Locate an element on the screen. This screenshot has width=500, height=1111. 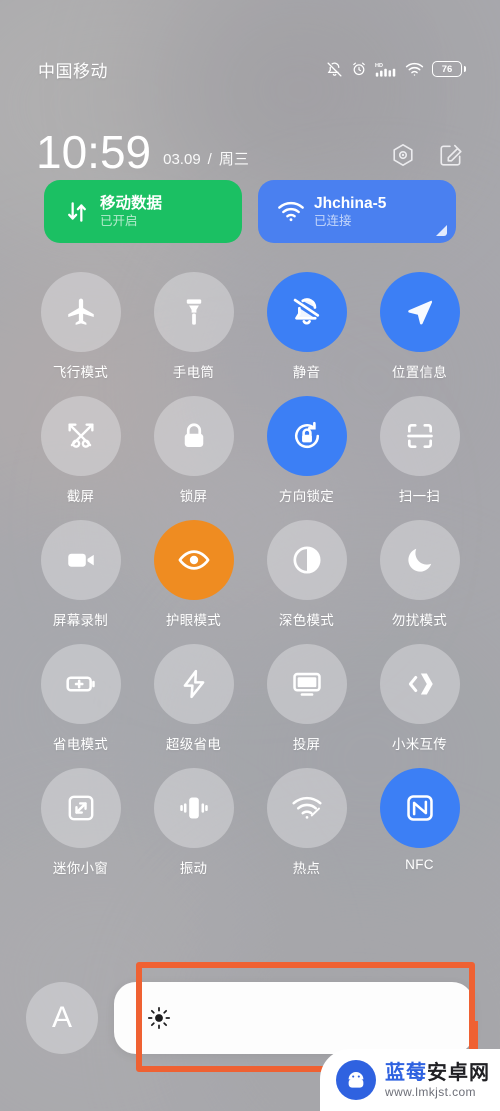
clock-header: 10:59 03.09 / 周三 is located at coordinates (250, 143).